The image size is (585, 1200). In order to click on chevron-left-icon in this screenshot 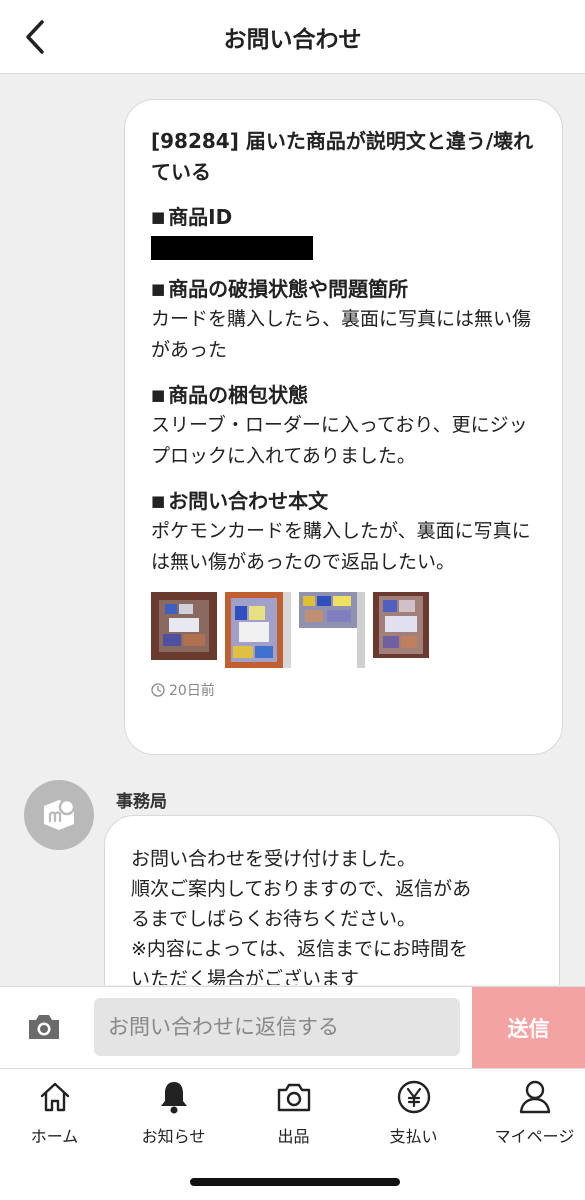, I will do `click(35, 37)`.